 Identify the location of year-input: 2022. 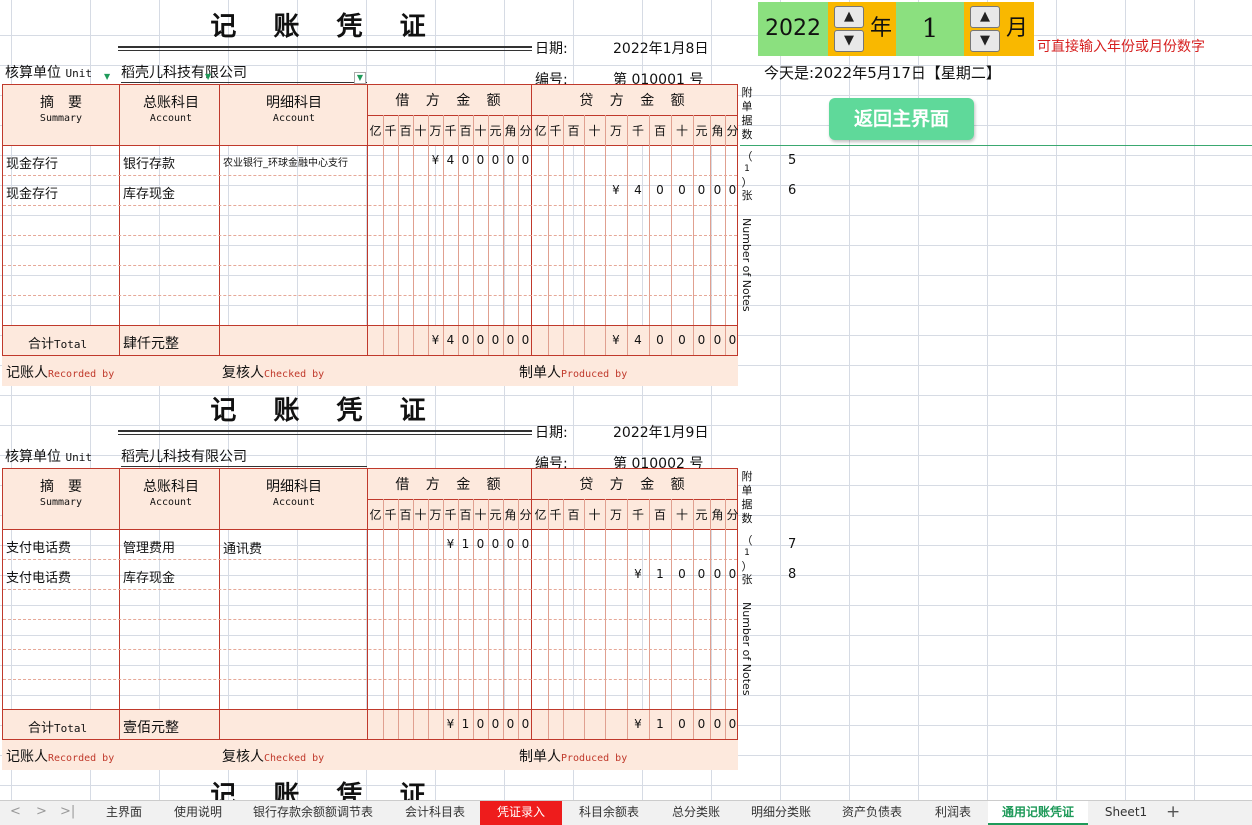
(793, 29).